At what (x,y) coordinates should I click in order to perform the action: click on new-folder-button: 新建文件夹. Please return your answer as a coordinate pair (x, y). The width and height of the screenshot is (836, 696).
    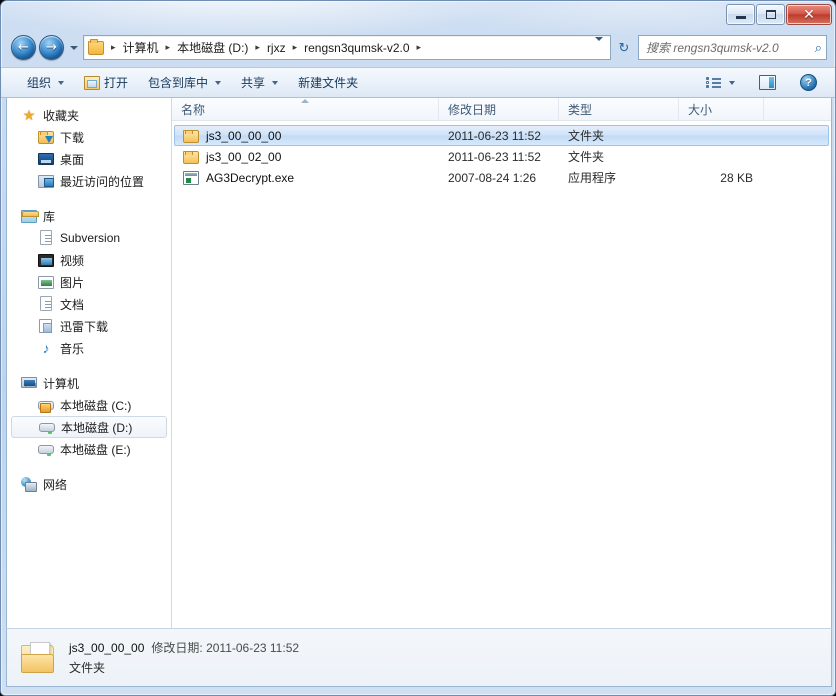
    Looking at the image, I should click on (328, 83).